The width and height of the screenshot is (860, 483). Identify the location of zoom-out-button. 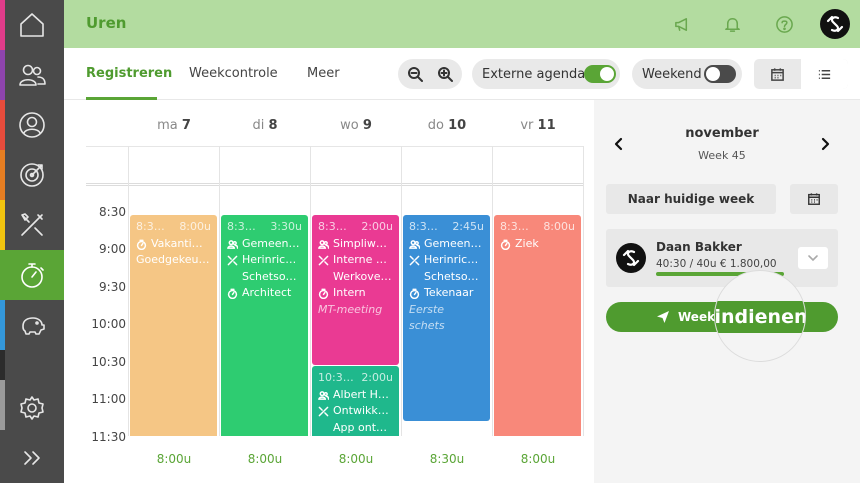
(415, 74).